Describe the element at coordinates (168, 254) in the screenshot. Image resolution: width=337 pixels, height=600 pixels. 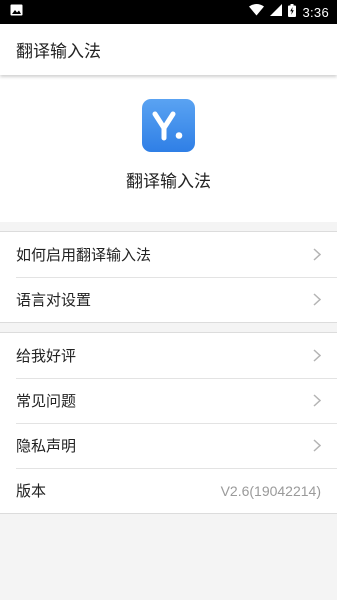
I see `enable-ime-guide-item: 如何启用翻译输入法` at that location.